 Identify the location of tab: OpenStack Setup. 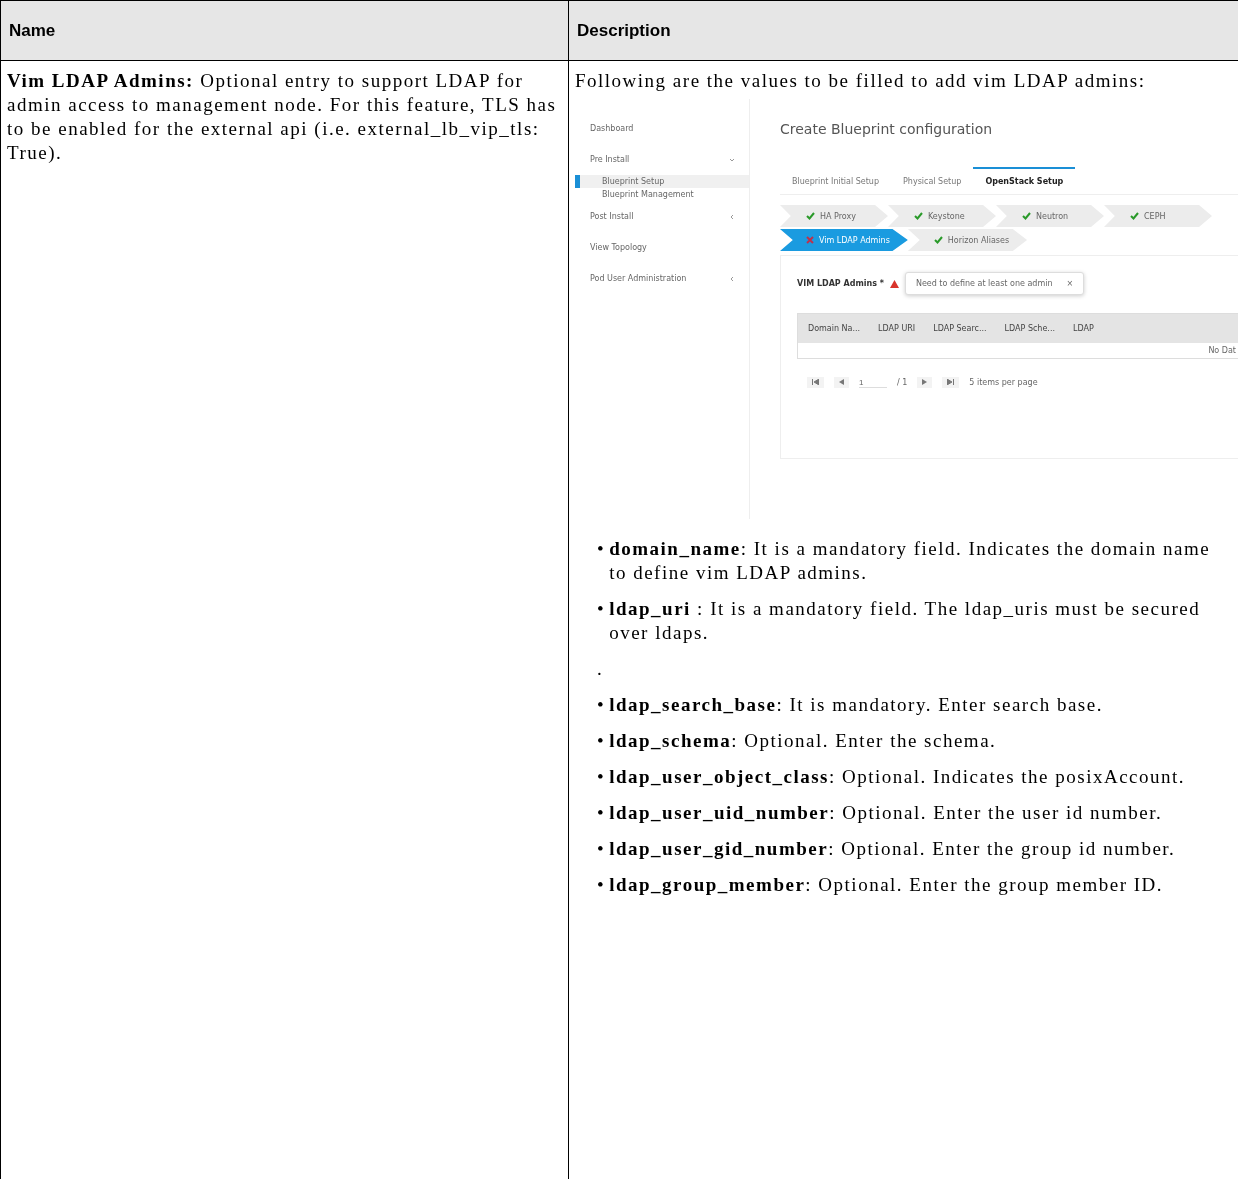
(1024, 180).